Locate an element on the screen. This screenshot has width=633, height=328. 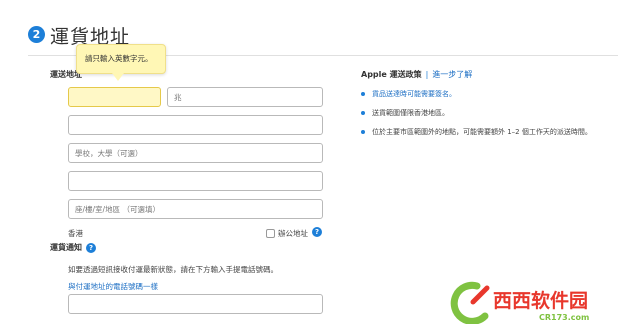
office-help-icon: ? is located at coordinates (317, 232).